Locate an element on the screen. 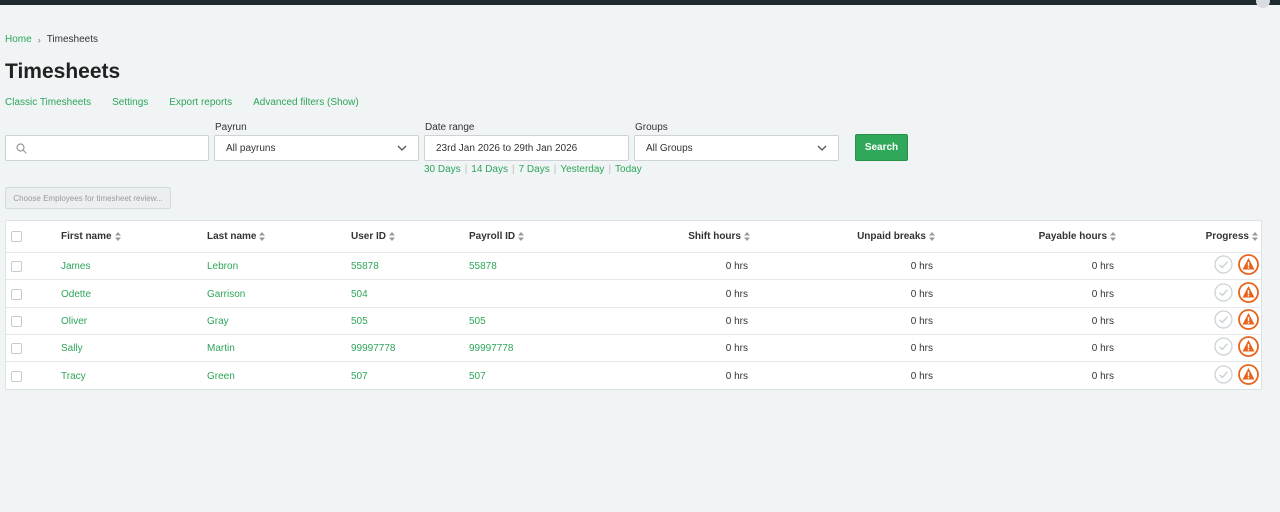  search-button: Search is located at coordinates (881, 147).